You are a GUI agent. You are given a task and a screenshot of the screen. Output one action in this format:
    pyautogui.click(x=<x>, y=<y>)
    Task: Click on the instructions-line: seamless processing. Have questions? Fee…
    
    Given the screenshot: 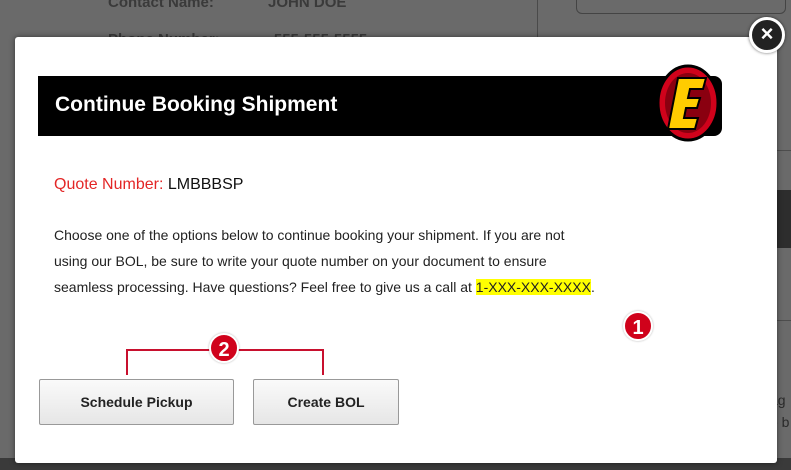 What is the action you would take?
    pyautogui.click(x=394, y=287)
    